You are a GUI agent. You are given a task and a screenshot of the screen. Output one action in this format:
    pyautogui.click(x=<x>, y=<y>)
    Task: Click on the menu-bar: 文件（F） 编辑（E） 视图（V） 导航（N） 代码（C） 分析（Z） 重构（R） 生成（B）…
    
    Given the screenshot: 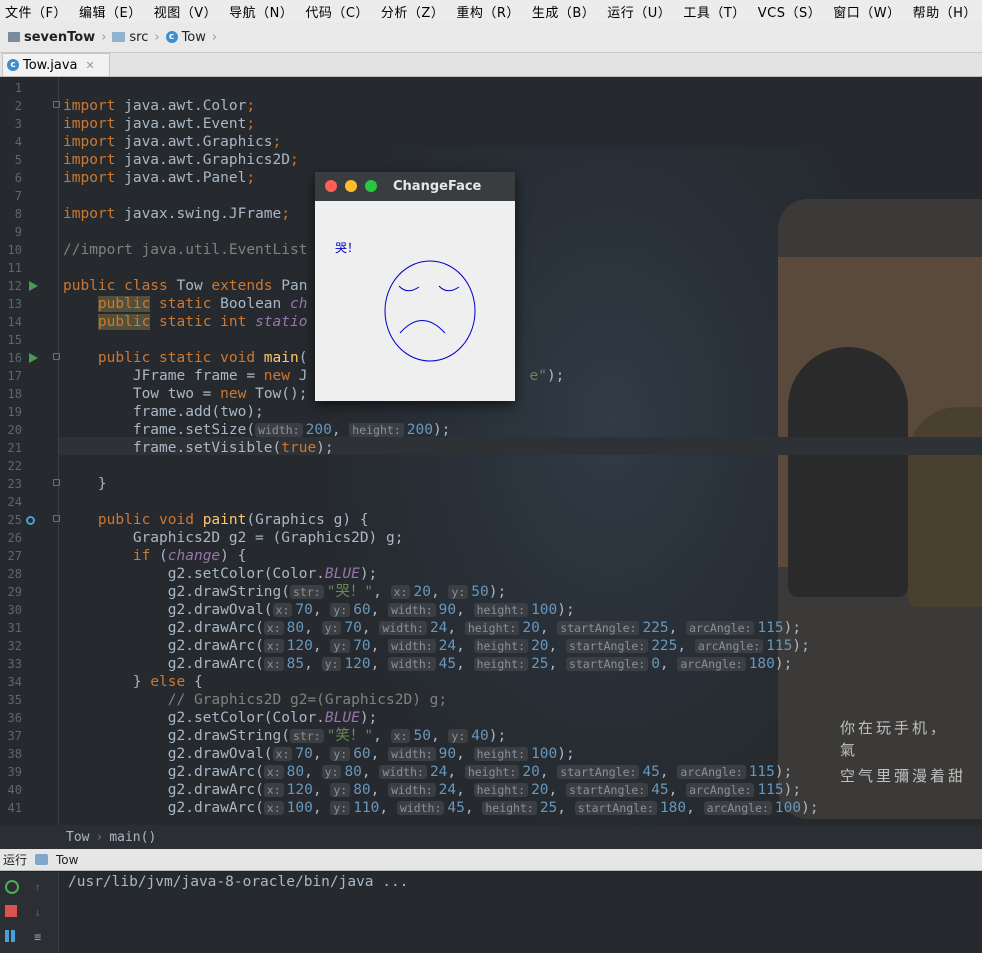 What is the action you would take?
    pyautogui.click(x=491, y=11)
    